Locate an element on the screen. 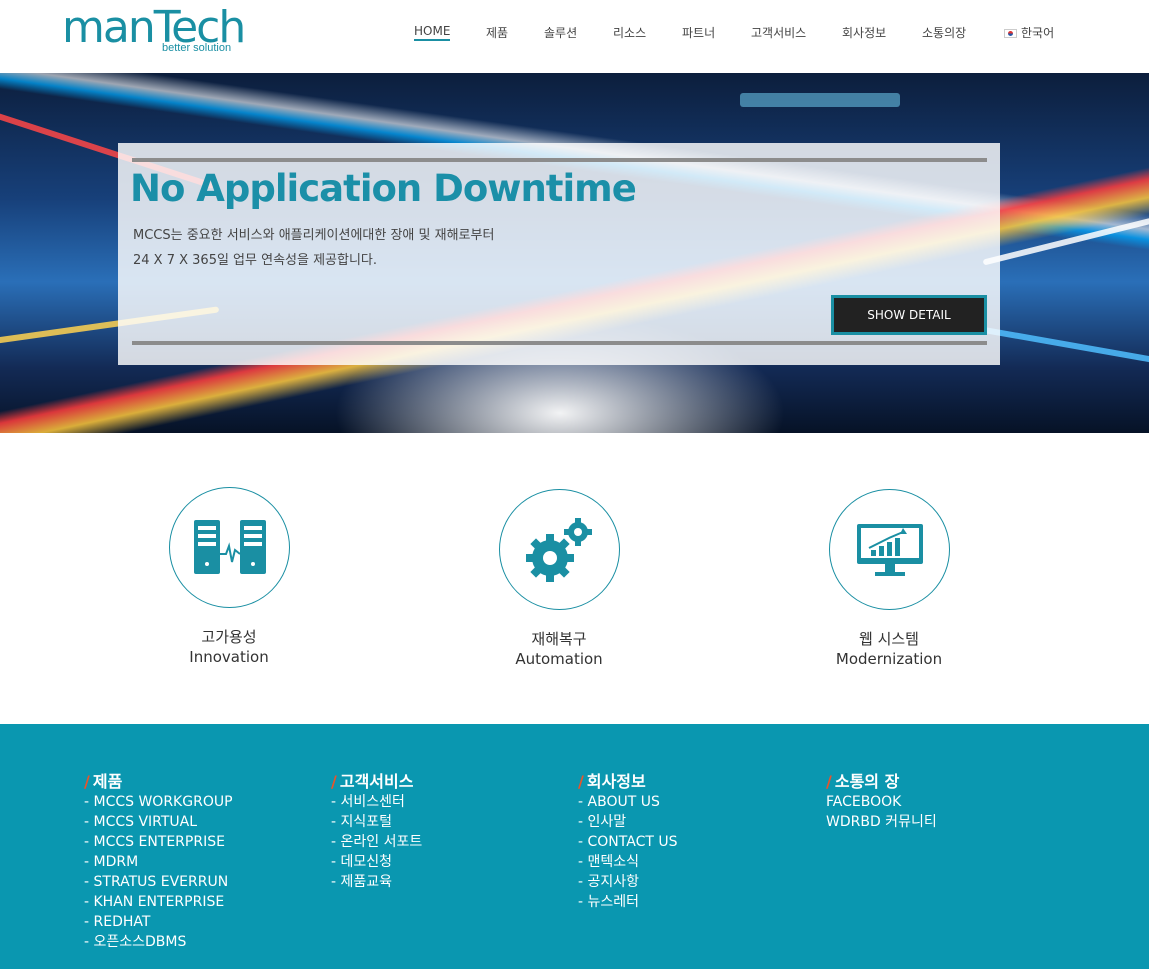 This screenshot has height=969, width=1149. footer-link: - 인사말 is located at coordinates (627, 822).